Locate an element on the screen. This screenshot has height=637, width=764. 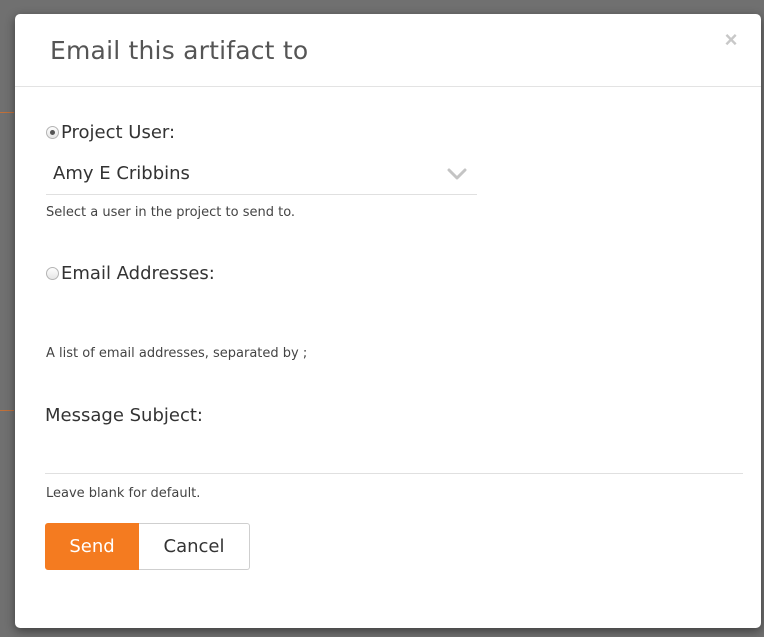
close-icon: × is located at coordinates (731, 39).